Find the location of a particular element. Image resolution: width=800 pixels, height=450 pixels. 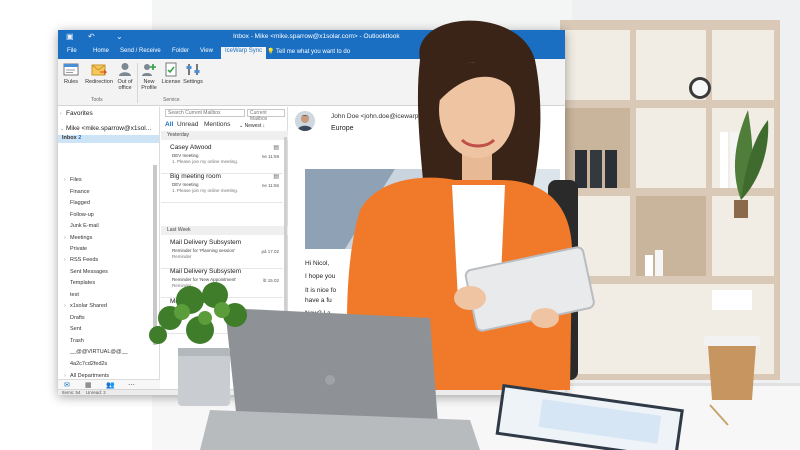

folder-label: __@@VIRTUAL@@__ is located at coordinates (99, 352).